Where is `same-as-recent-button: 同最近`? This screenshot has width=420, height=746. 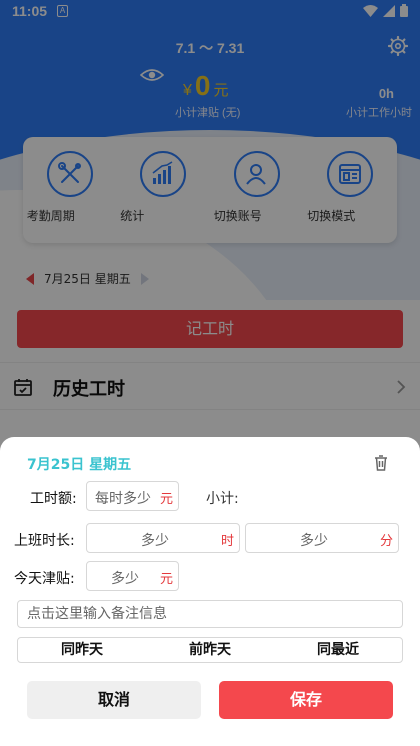
same-as-recent-button: 同最近 is located at coordinates (338, 650).